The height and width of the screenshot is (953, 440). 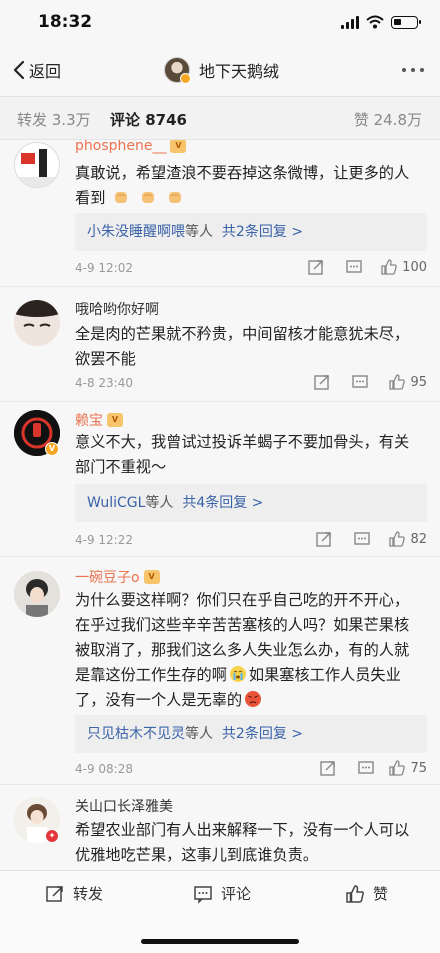 What do you see at coordinates (236, 894) in the screenshot?
I see `comment-label: 评论` at bounding box center [236, 894].